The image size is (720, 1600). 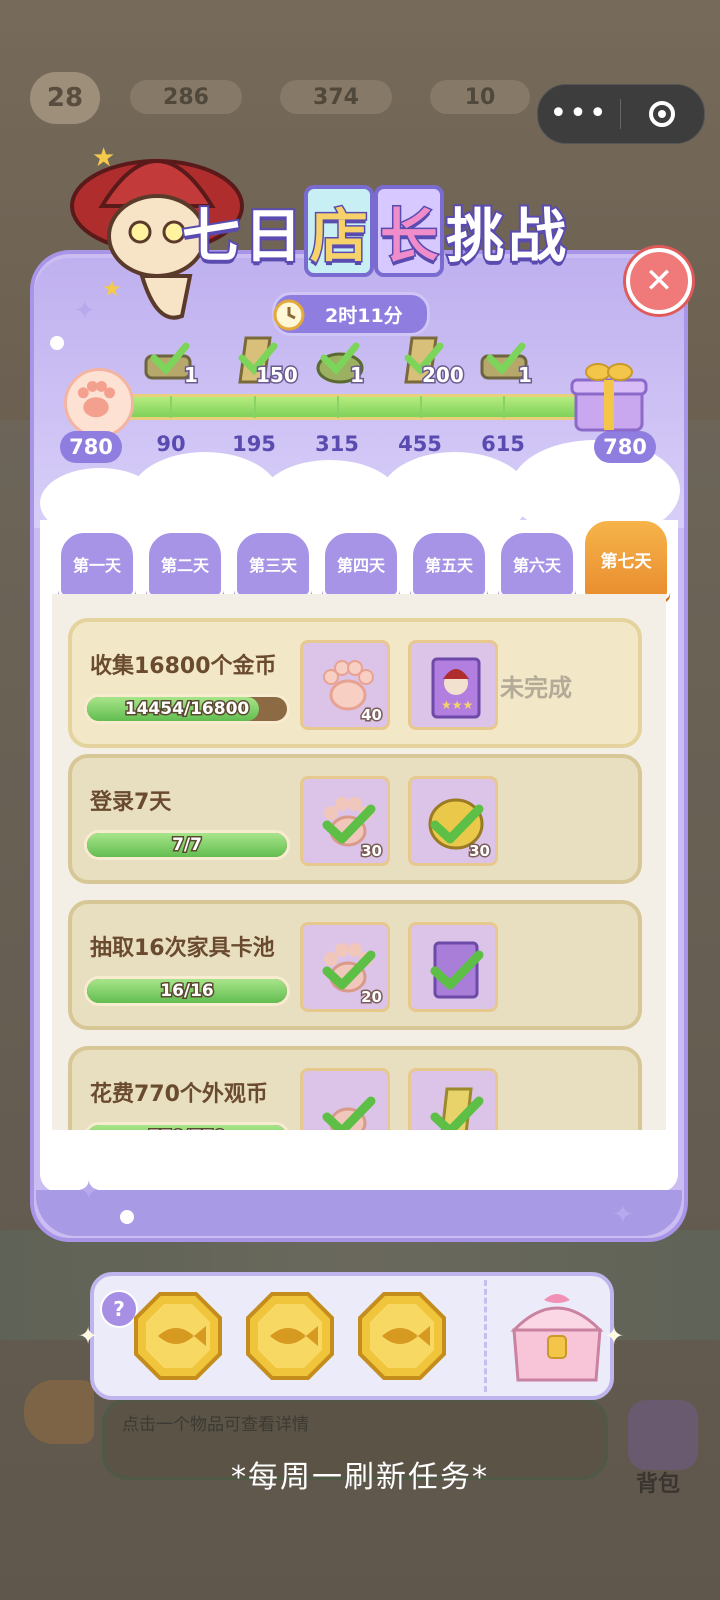 What do you see at coordinates (336, 97) in the screenshot?
I see `gem-counter: 374` at bounding box center [336, 97].